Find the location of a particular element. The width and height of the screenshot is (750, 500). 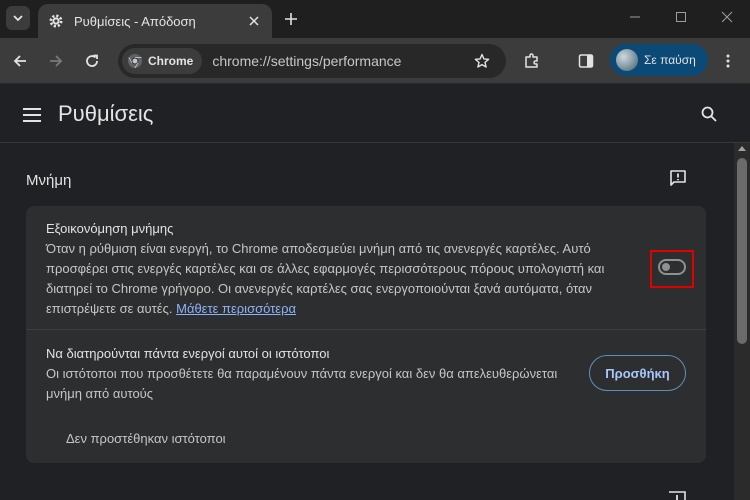

puzzle-icon is located at coordinates (531, 60).